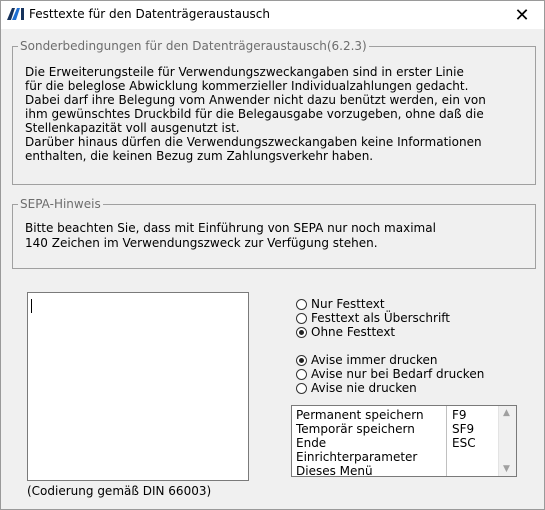  Describe the element at coordinates (374, 360) in the screenshot. I see `radio-label: Avise immer drucken` at that location.